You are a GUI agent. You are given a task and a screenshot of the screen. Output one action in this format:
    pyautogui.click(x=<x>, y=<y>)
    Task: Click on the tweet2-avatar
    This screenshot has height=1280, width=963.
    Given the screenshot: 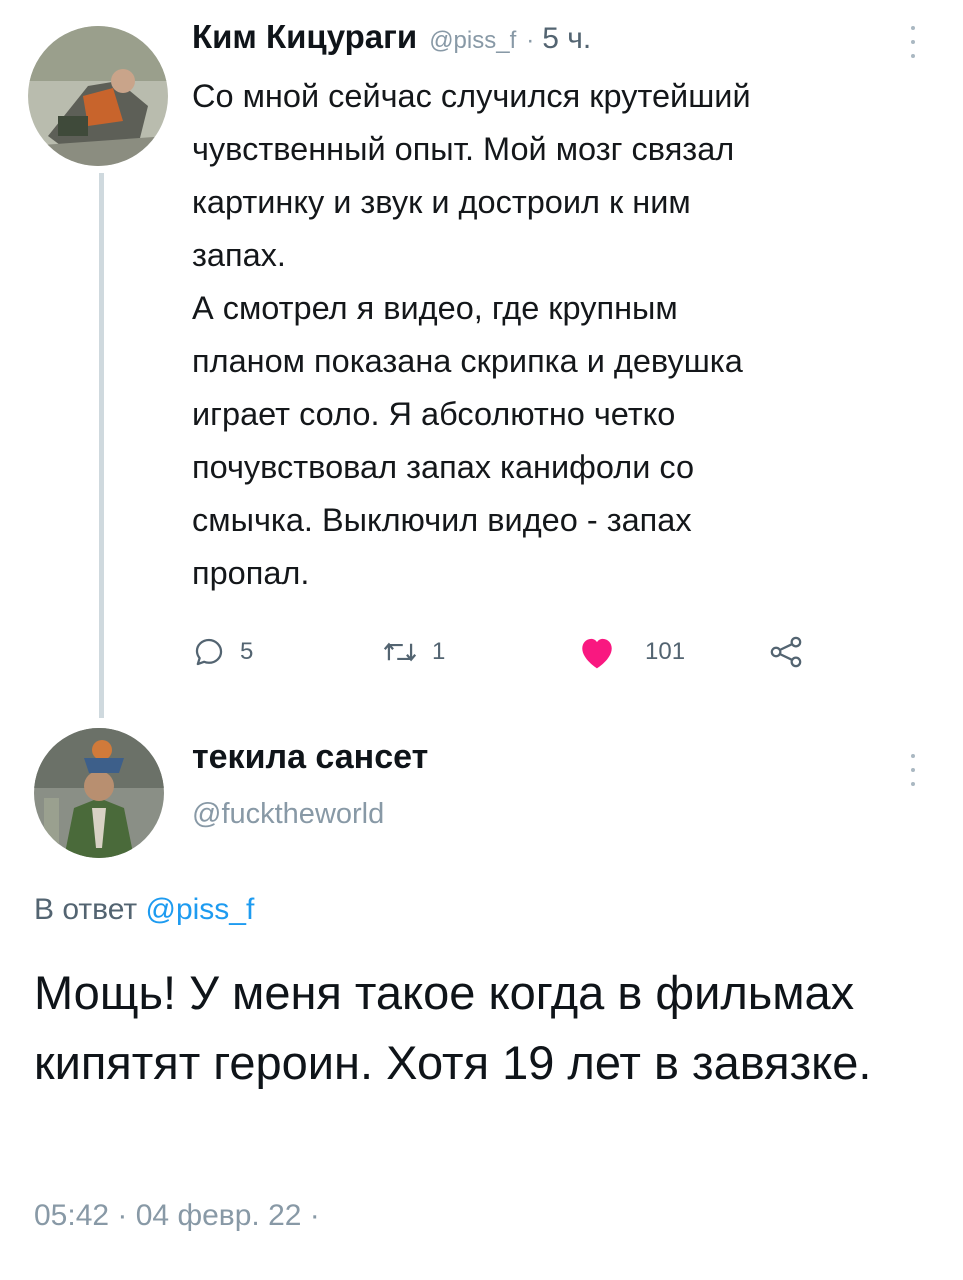 What is the action you would take?
    pyautogui.click(x=99, y=793)
    